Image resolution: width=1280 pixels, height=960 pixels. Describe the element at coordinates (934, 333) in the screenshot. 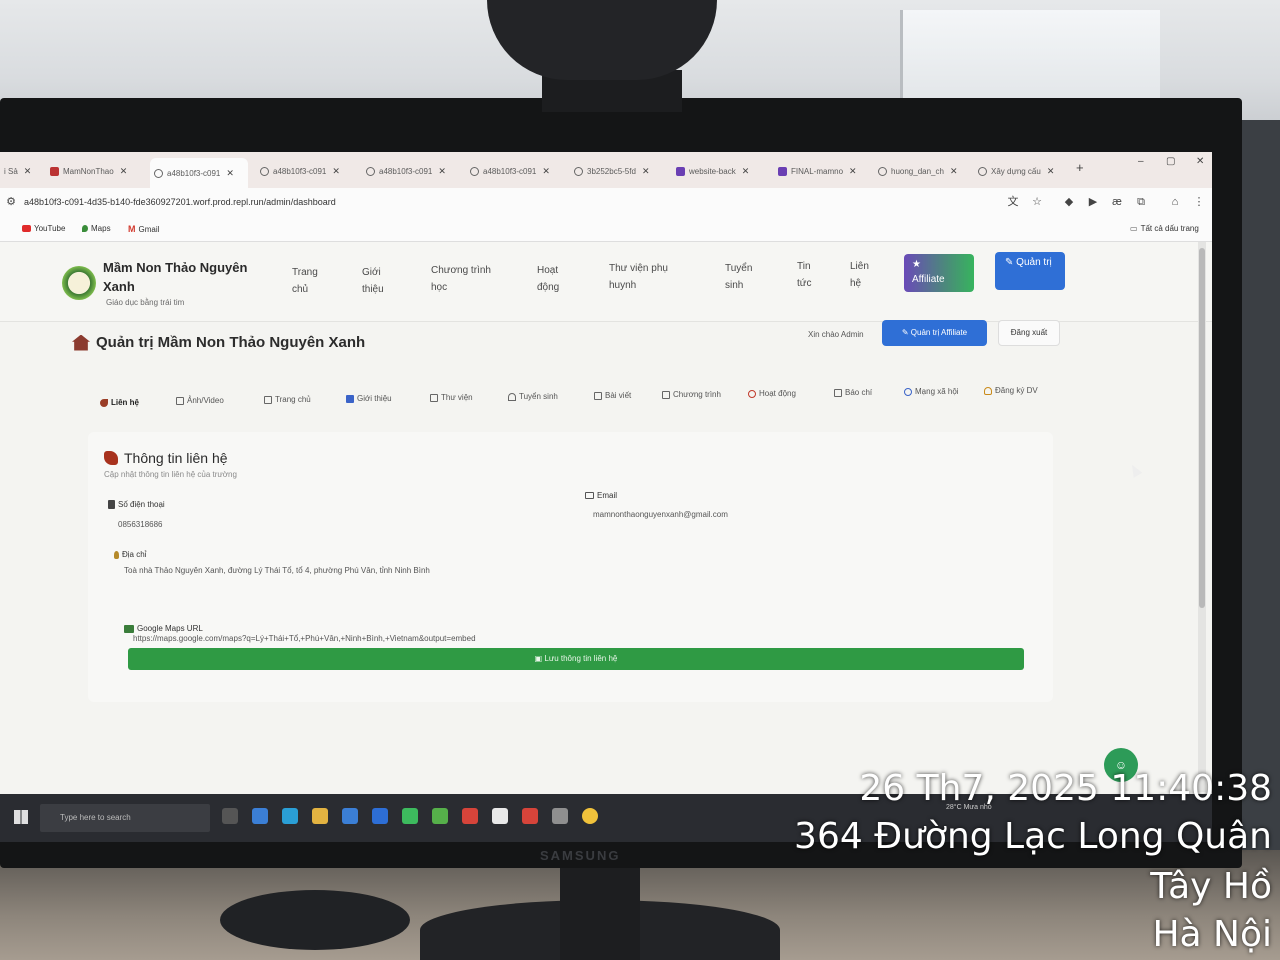

I see `manage-affiliate-button: ✎ Quản trị Affiliate` at that location.